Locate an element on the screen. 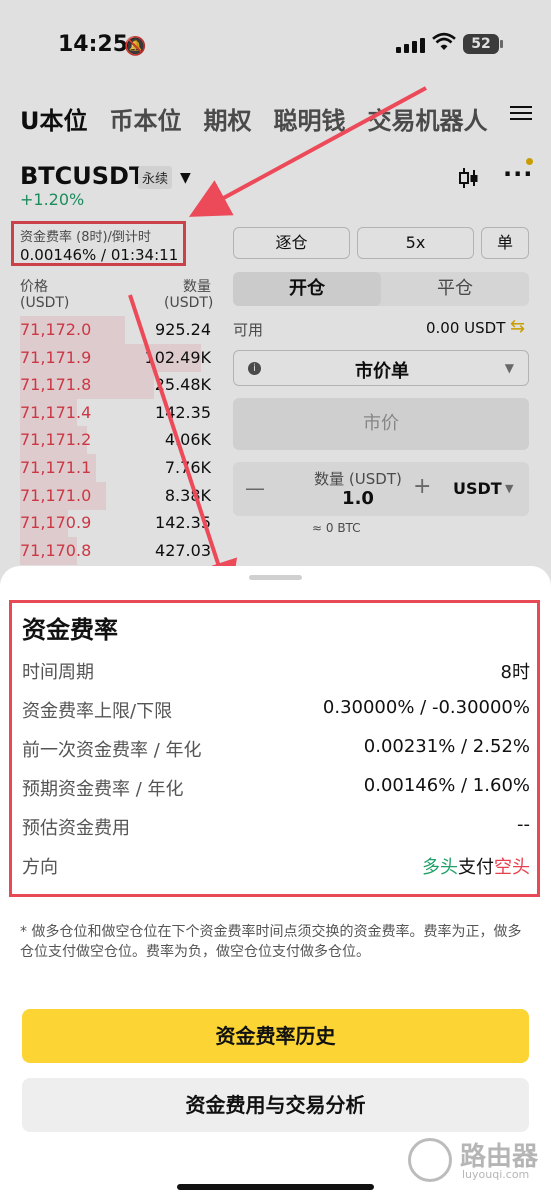 The height and width of the screenshot is (1200, 551). sheet-title: 资金费率 is located at coordinates (70, 630).